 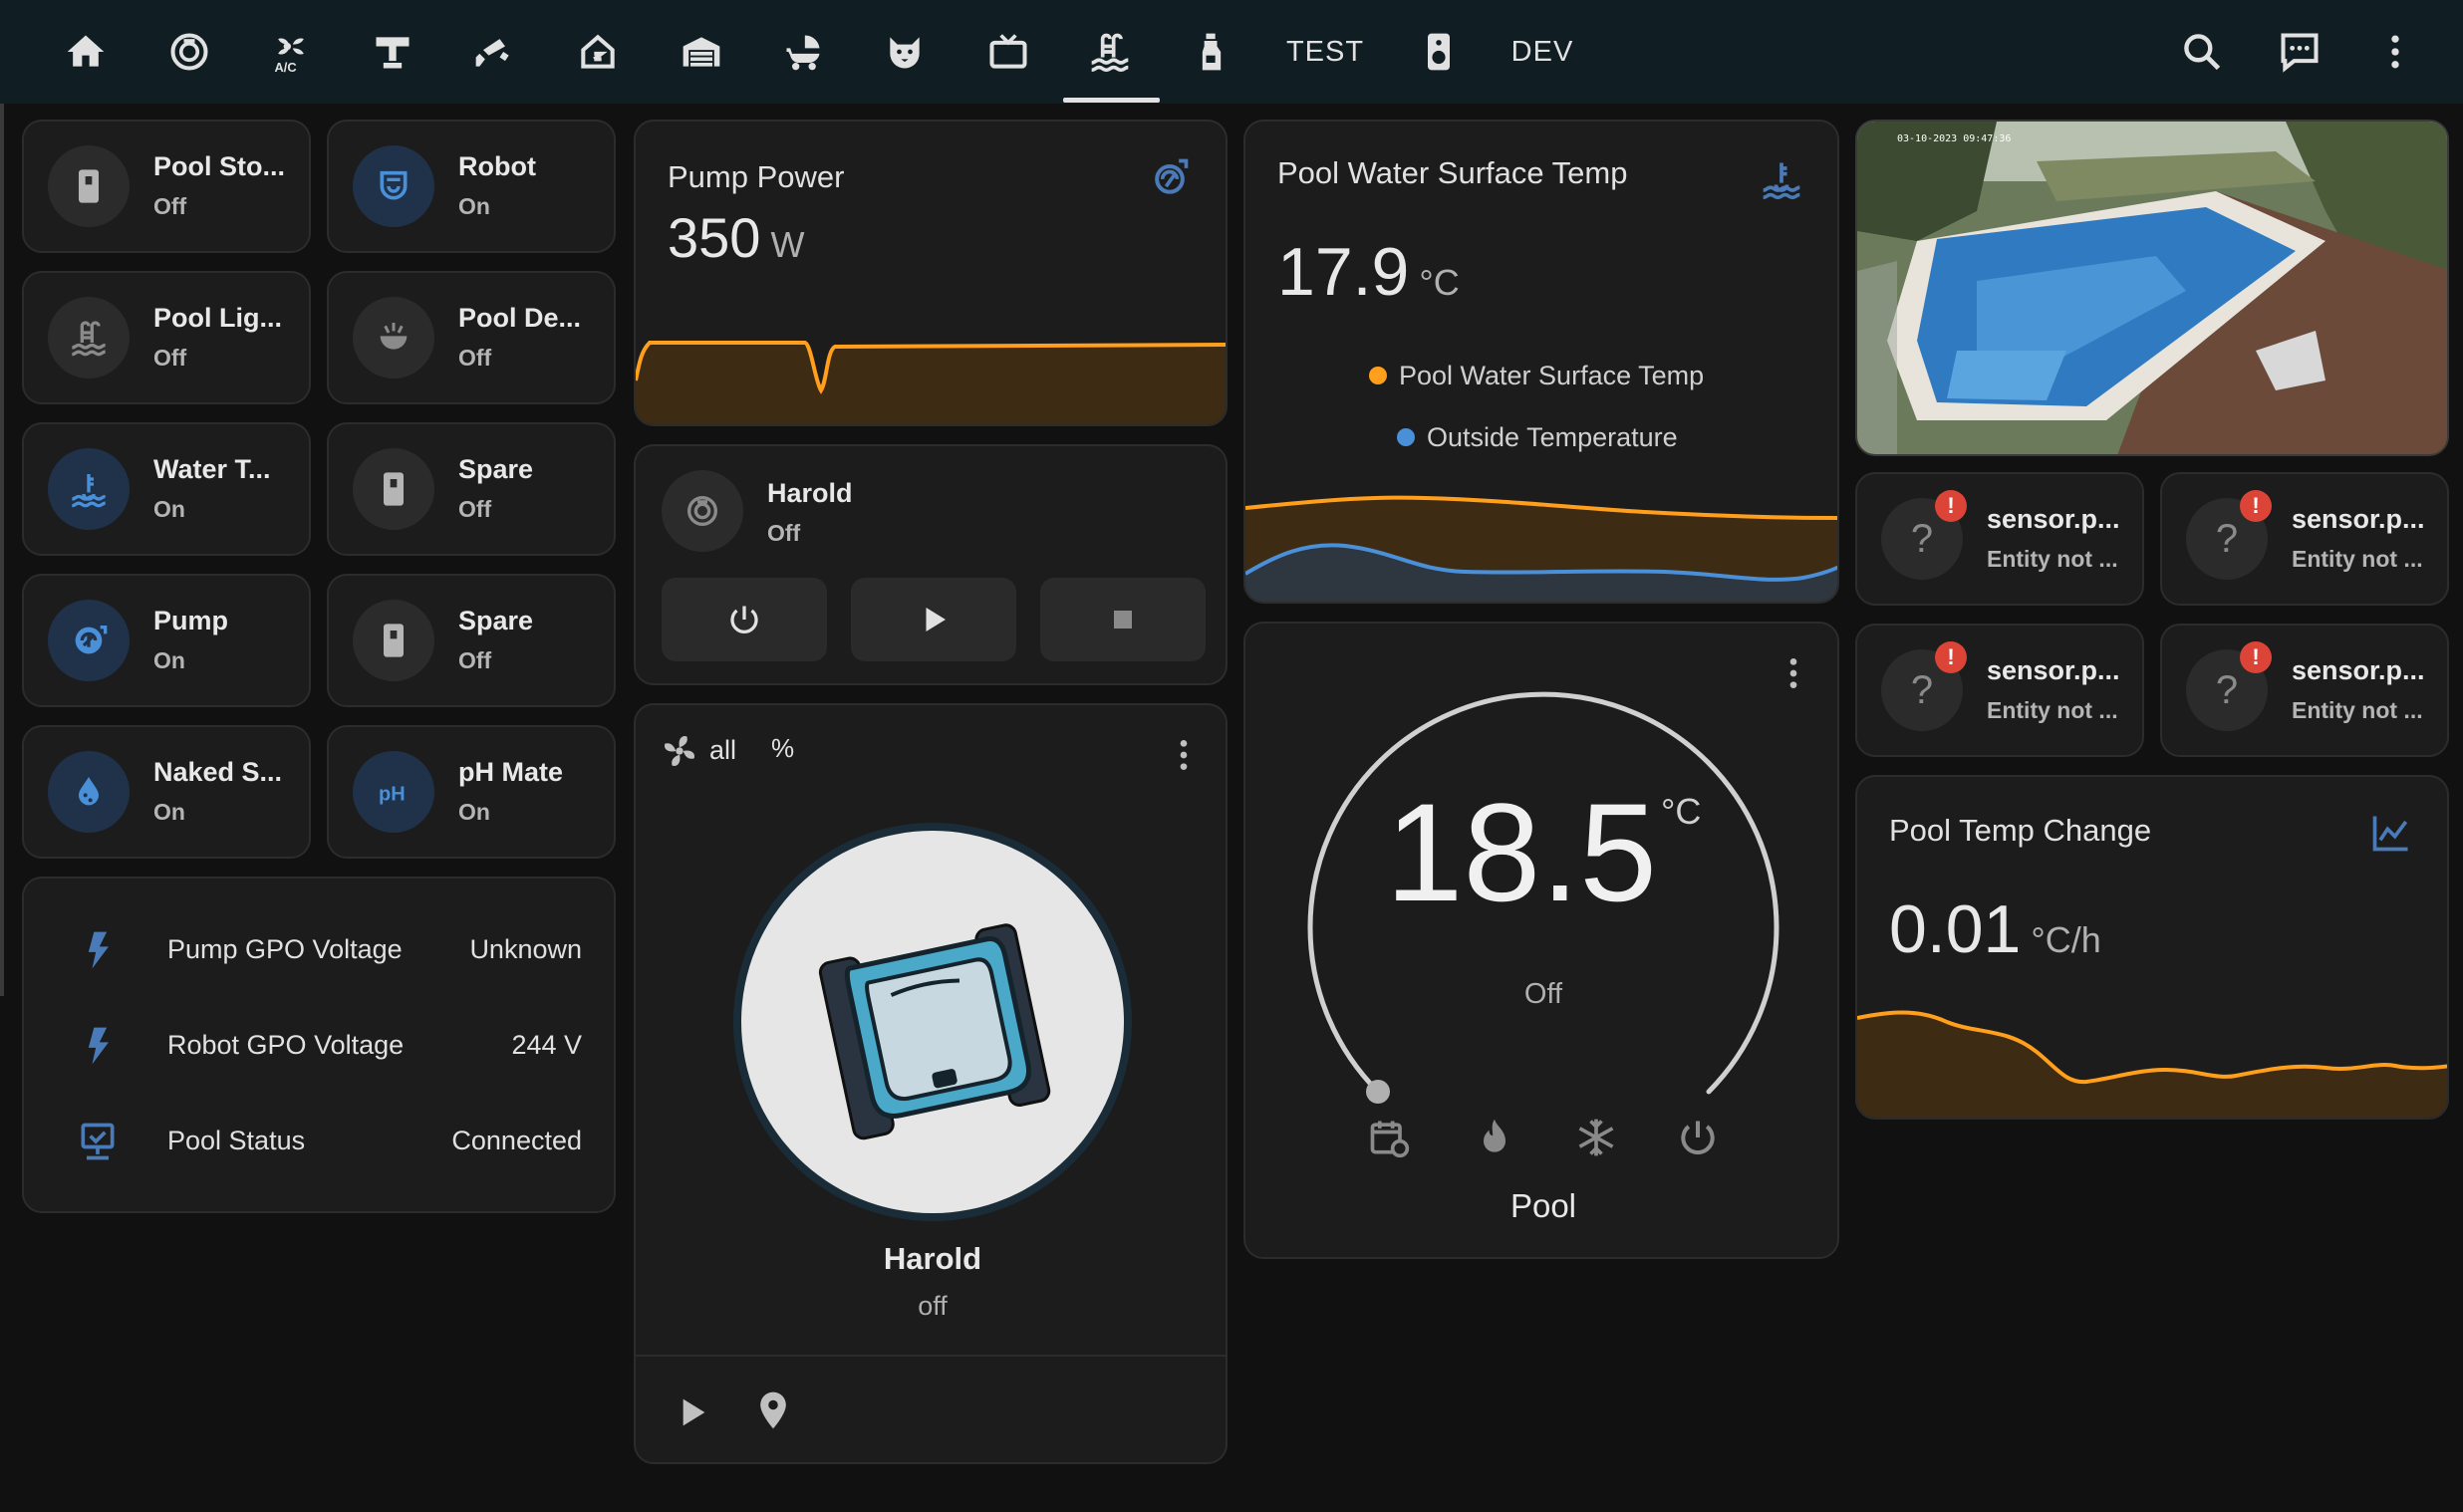 What do you see at coordinates (166, 186) in the screenshot?
I see `tile-pool-storage: Pool Sto... Off` at bounding box center [166, 186].